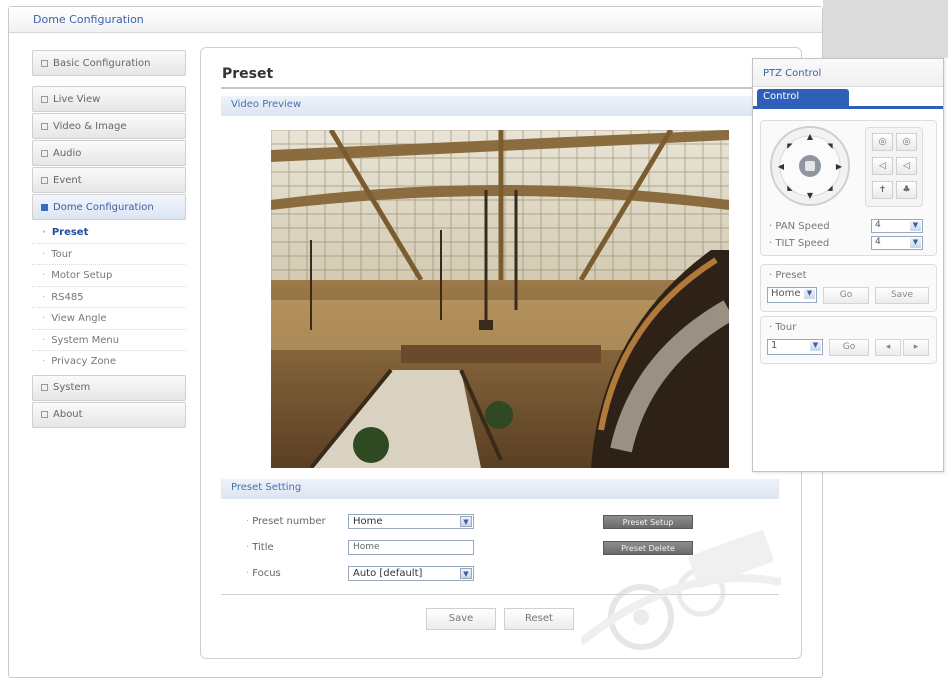 The height and width of the screenshot is (681, 948). What do you see at coordinates (109, 180) in the screenshot?
I see `nav-event: Event` at bounding box center [109, 180].